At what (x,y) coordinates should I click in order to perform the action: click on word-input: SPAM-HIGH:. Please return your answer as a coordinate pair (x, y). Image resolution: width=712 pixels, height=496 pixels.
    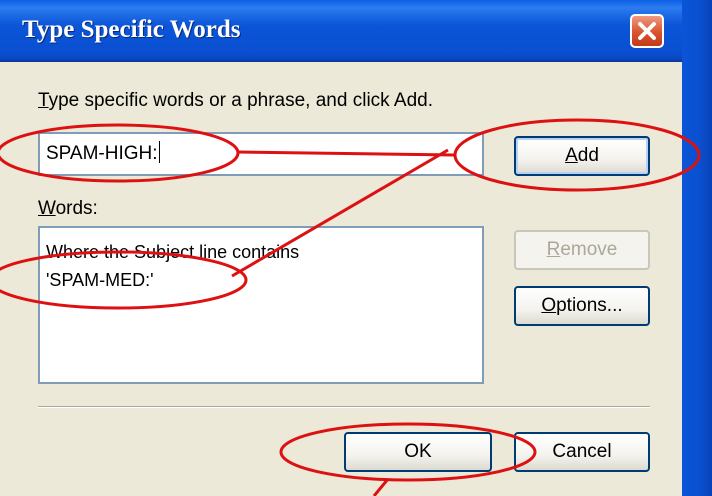
    Looking at the image, I should click on (261, 154).